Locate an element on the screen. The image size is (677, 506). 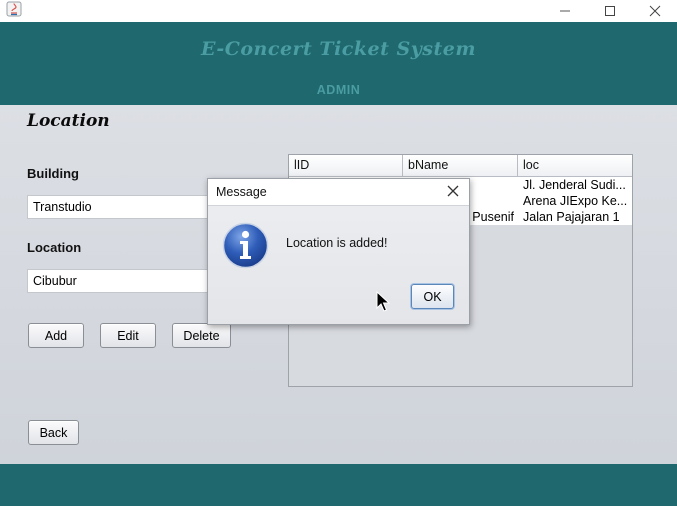
dialog-message: Location is added! is located at coordinates (337, 243).